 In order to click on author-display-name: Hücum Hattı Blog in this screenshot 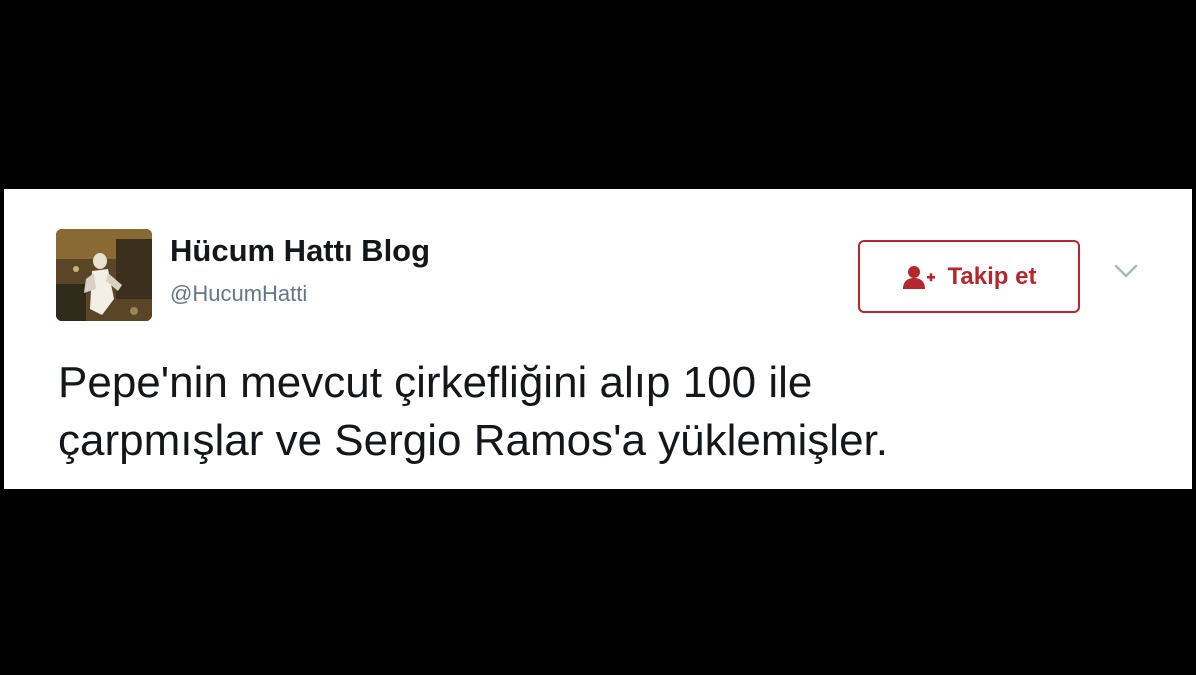, I will do `click(300, 251)`.